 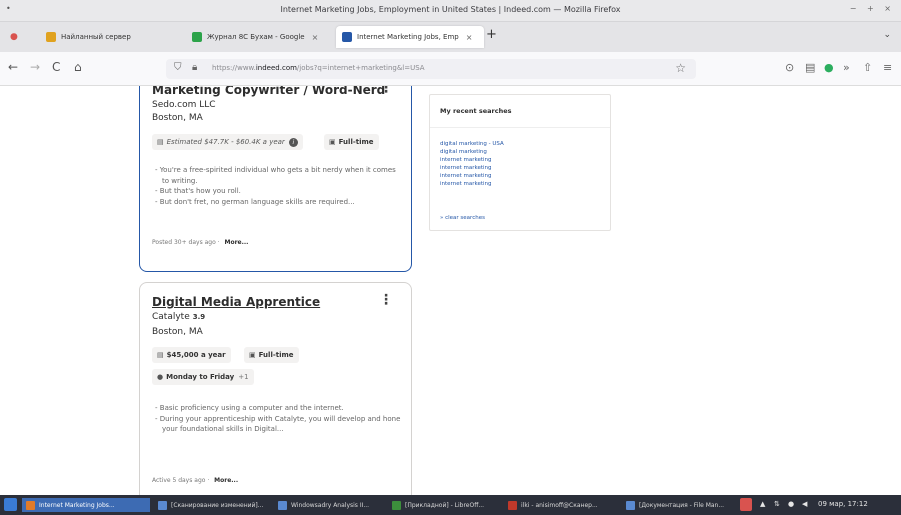 I want to click on account-icon: ⇧, so click(x=867, y=67).